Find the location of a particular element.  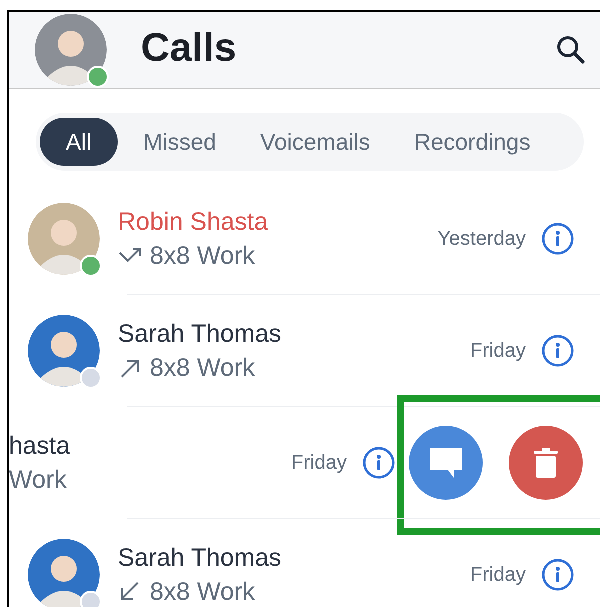

trash-icon is located at coordinates (546, 463).